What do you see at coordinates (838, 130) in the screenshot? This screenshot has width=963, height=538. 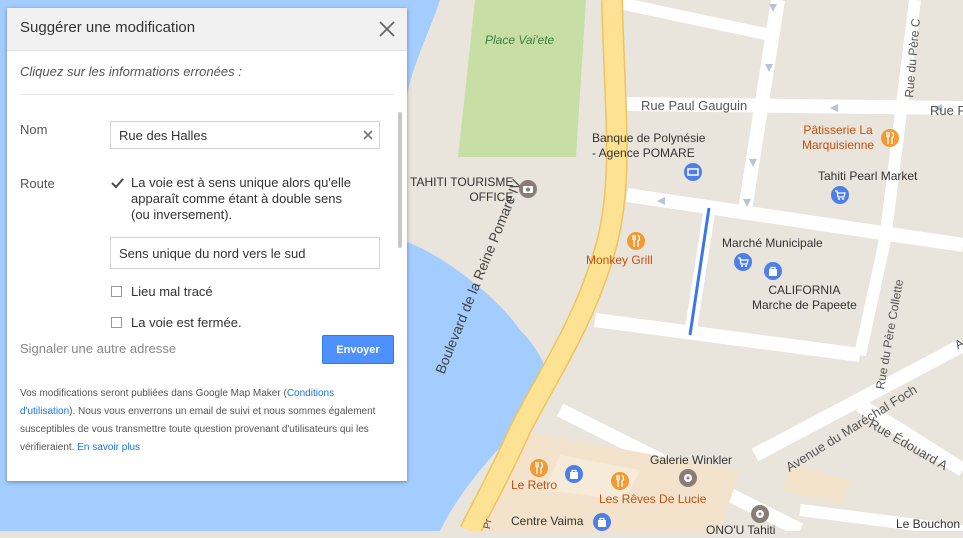 I see `poi-patisserie-line1: Pâtisserie La` at bounding box center [838, 130].